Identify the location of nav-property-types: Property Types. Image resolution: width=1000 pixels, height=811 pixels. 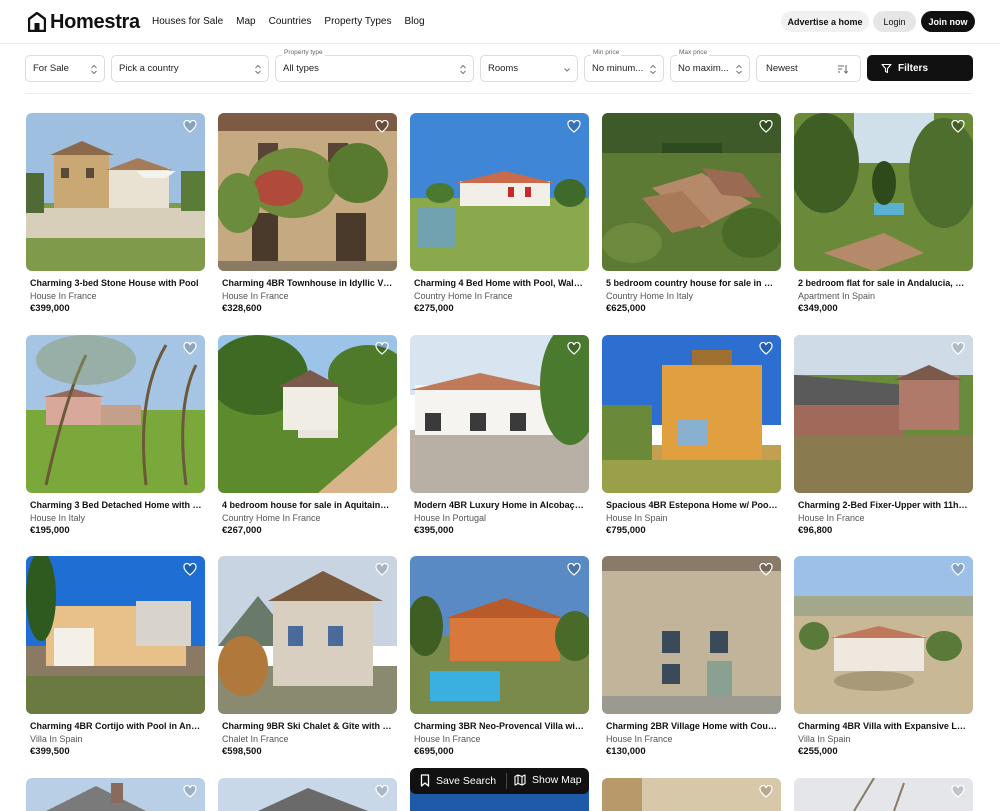
(357, 22).